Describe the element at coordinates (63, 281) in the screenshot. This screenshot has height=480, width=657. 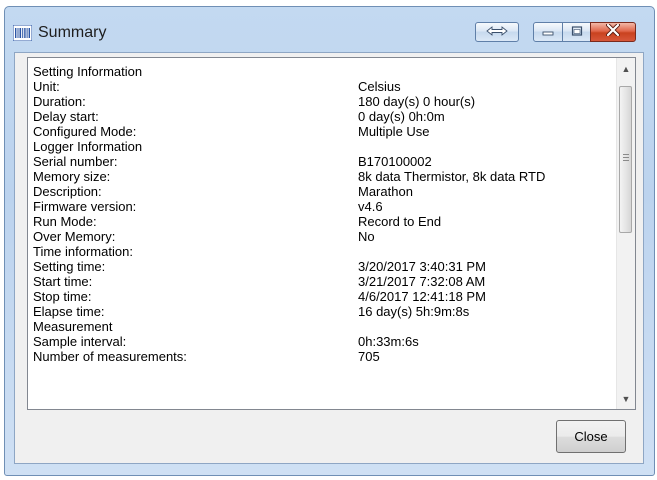
I see `field-label: Start time:` at that location.